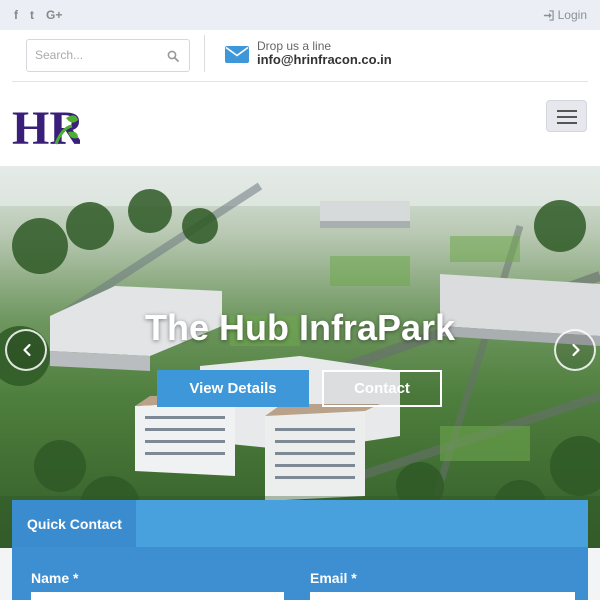 The image size is (600, 600). Describe the element at coordinates (173, 56) in the screenshot. I see `search-icon` at that location.